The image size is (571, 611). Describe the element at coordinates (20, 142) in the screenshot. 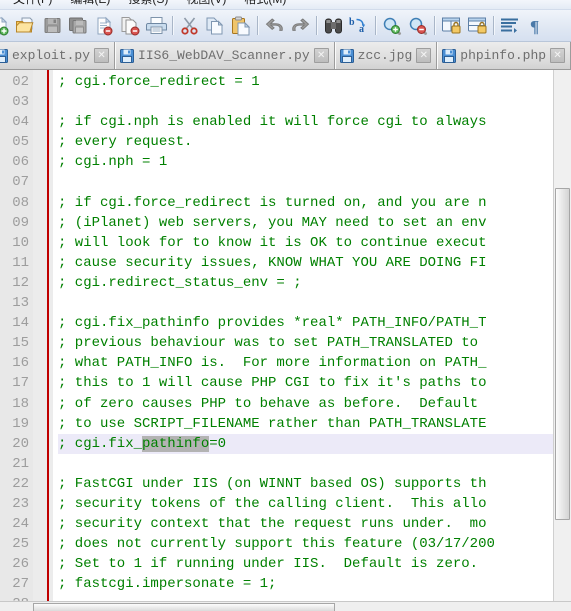

I see `line-number: 05` at that location.